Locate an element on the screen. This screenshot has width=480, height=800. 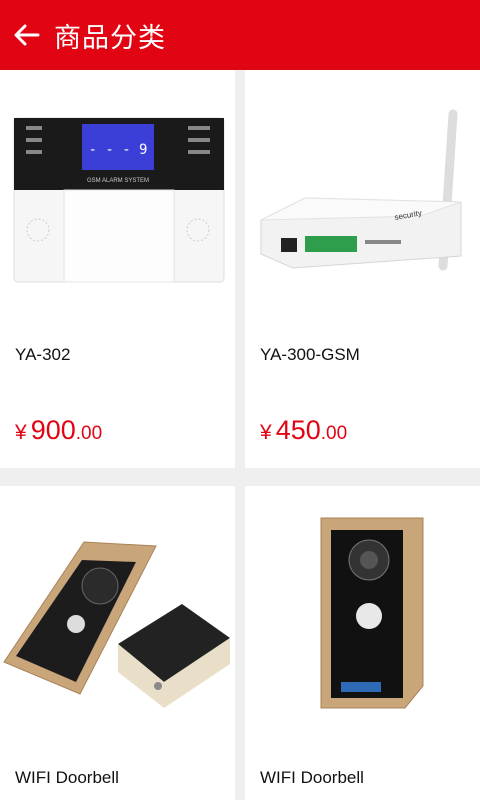
product-name: YA-302 is located at coordinates (43, 354).